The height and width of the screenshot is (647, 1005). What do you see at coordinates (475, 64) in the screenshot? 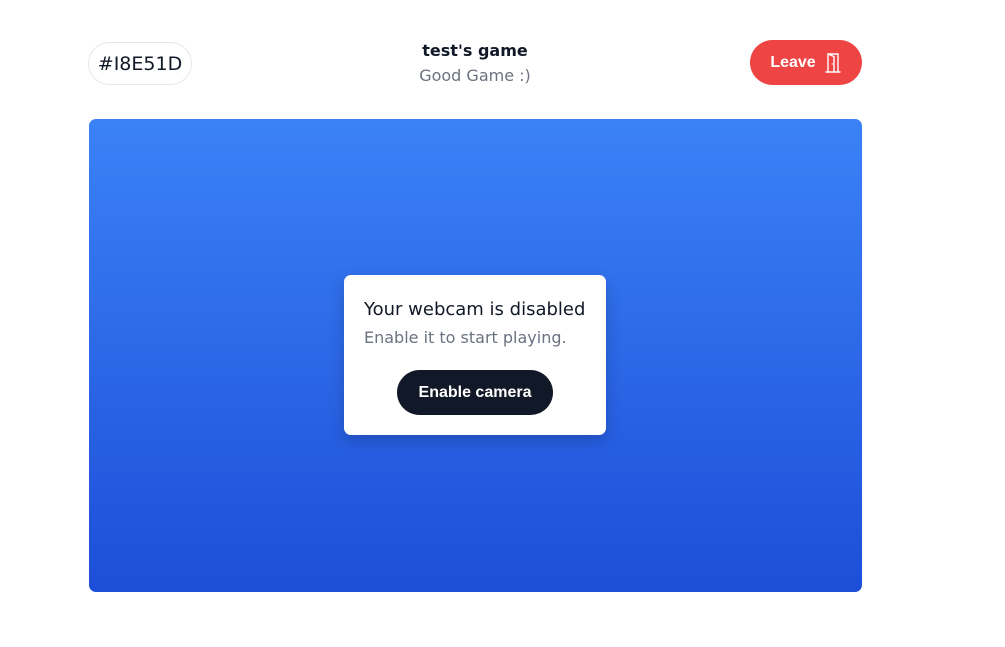
I see `game-header: test's game Good Game :)` at bounding box center [475, 64].